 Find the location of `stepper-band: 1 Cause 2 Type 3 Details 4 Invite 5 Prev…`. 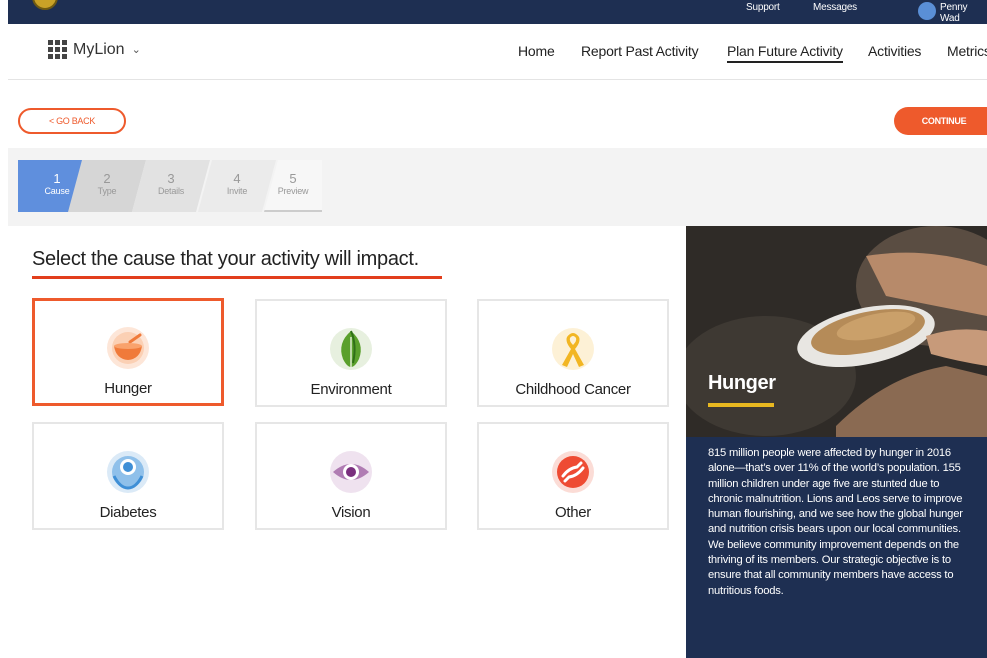

stepper-band: 1 Cause 2 Type 3 Details 4 Invite 5 Prev… is located at coordinates (497, 187).